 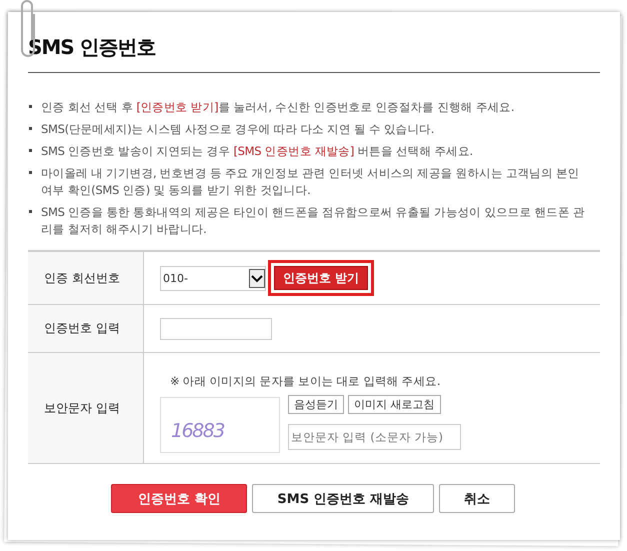 I want to click on phone-prefix-select: 010-, so click(x=213, y=278).